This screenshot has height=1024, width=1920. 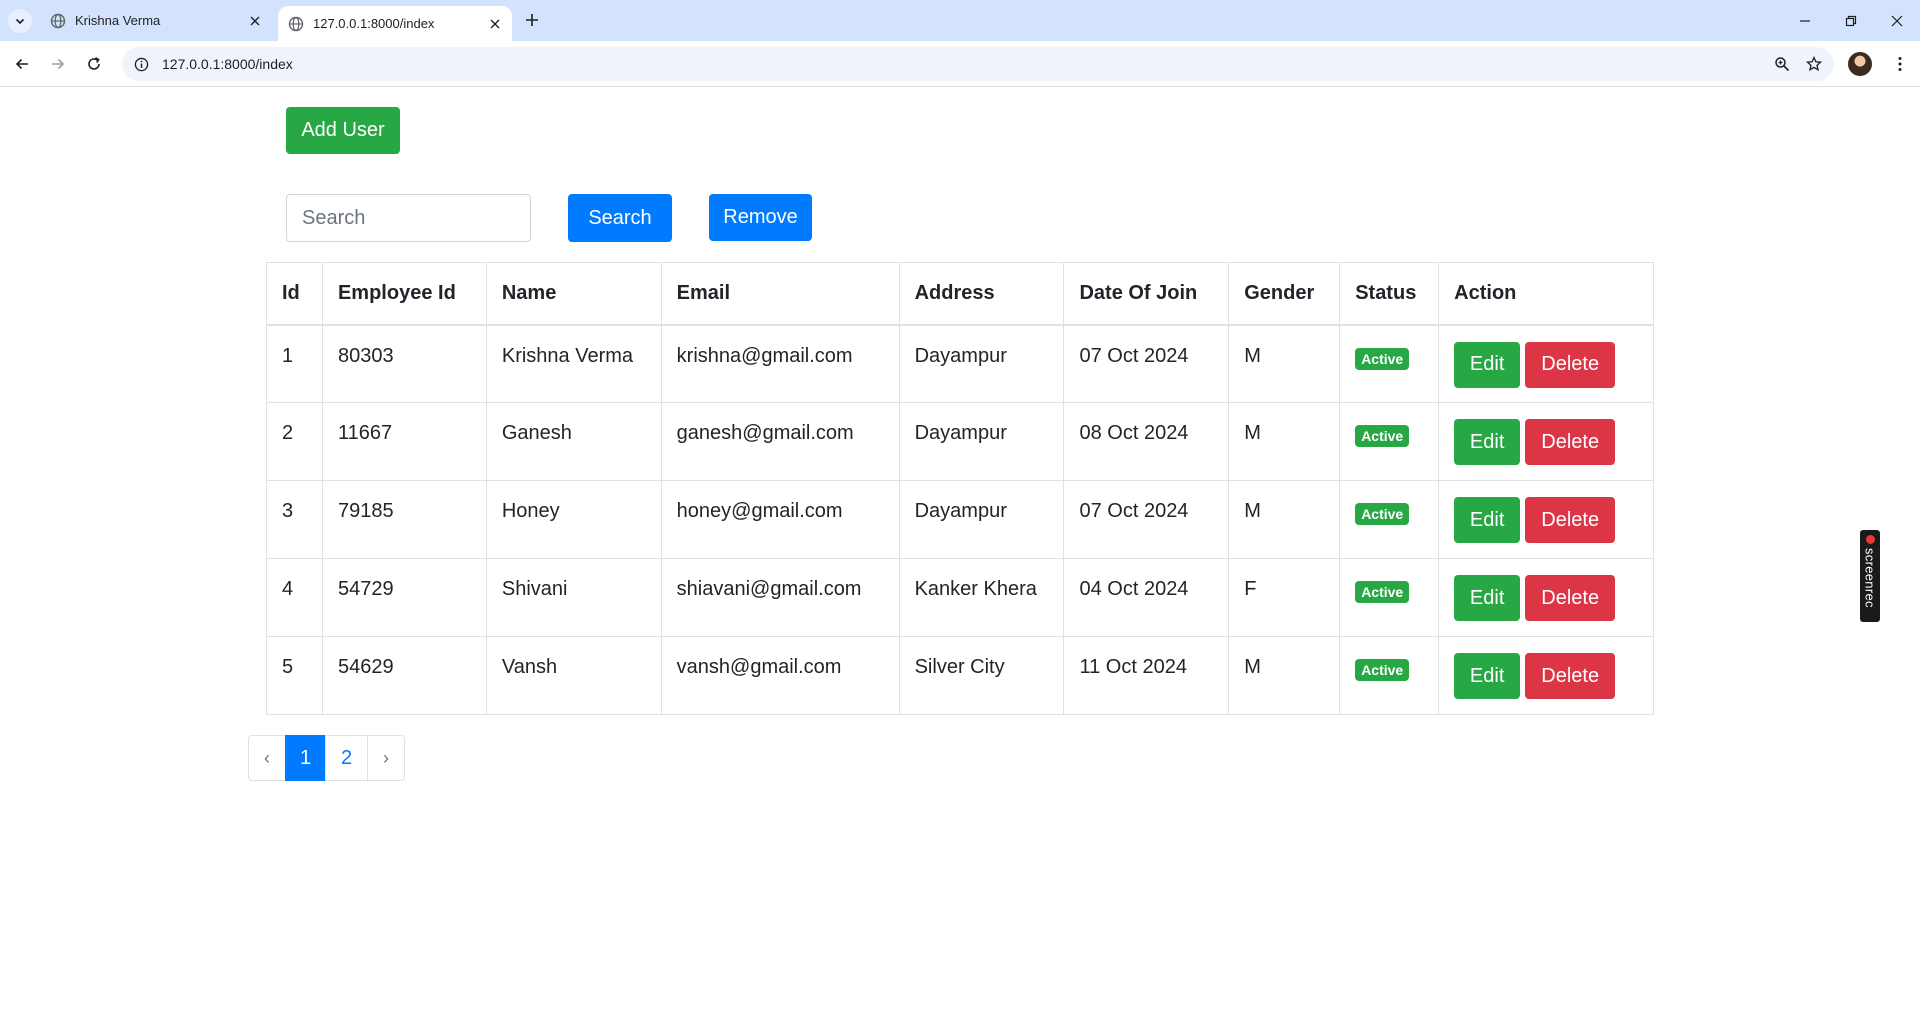 I want to click on cell-gender: F, so click(x=1284, y=597).